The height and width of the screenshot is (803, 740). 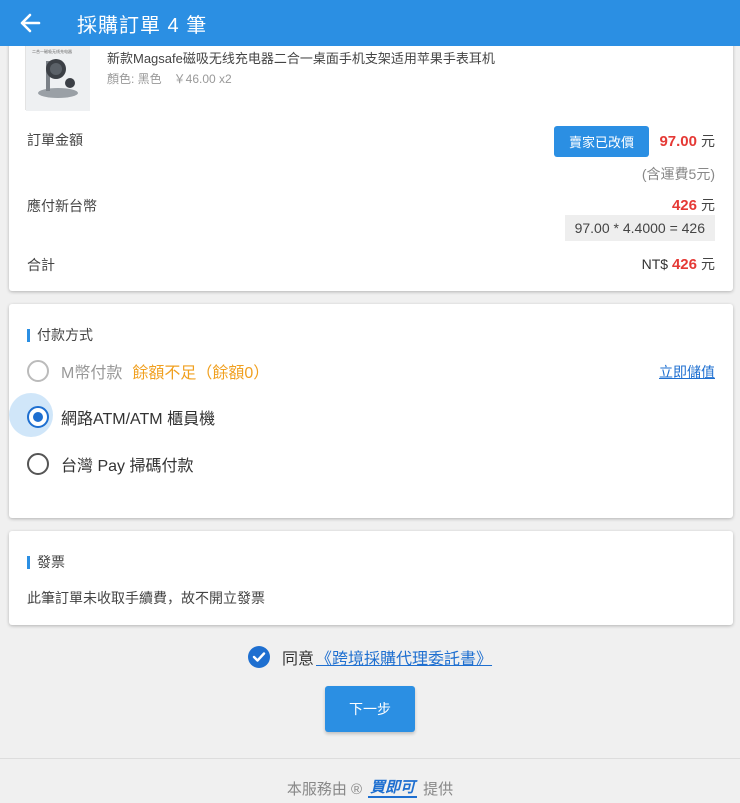 I want to click on next-step-button: 下一步, so click(x=370, y=709).